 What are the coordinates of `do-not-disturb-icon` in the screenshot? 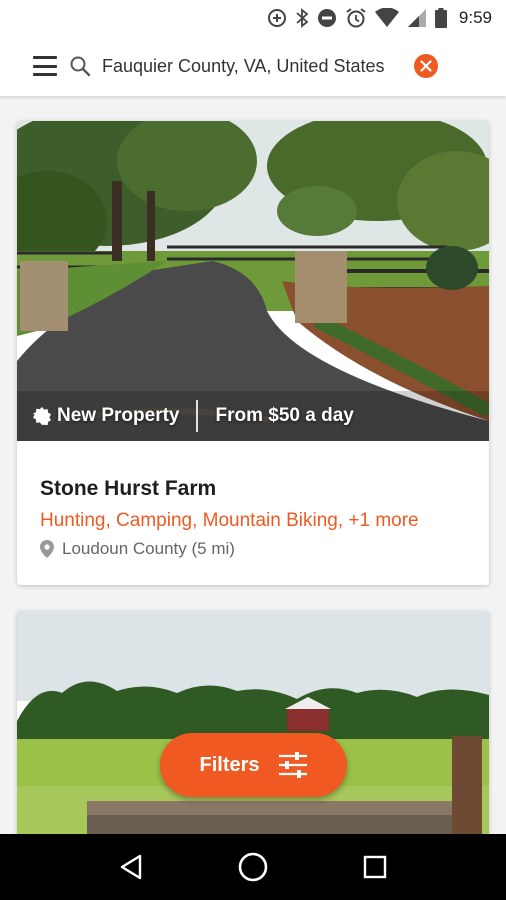 It's located at (326, 18).